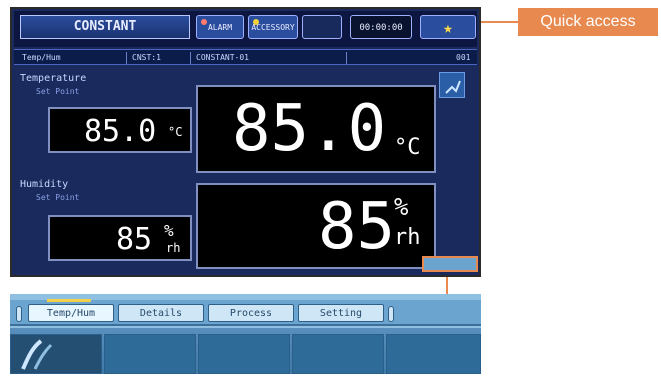  What do you see at coordinates (41, 57) in the screenshot?
I see `info-left: Temp/Hum` at bounding box center [41, 57].